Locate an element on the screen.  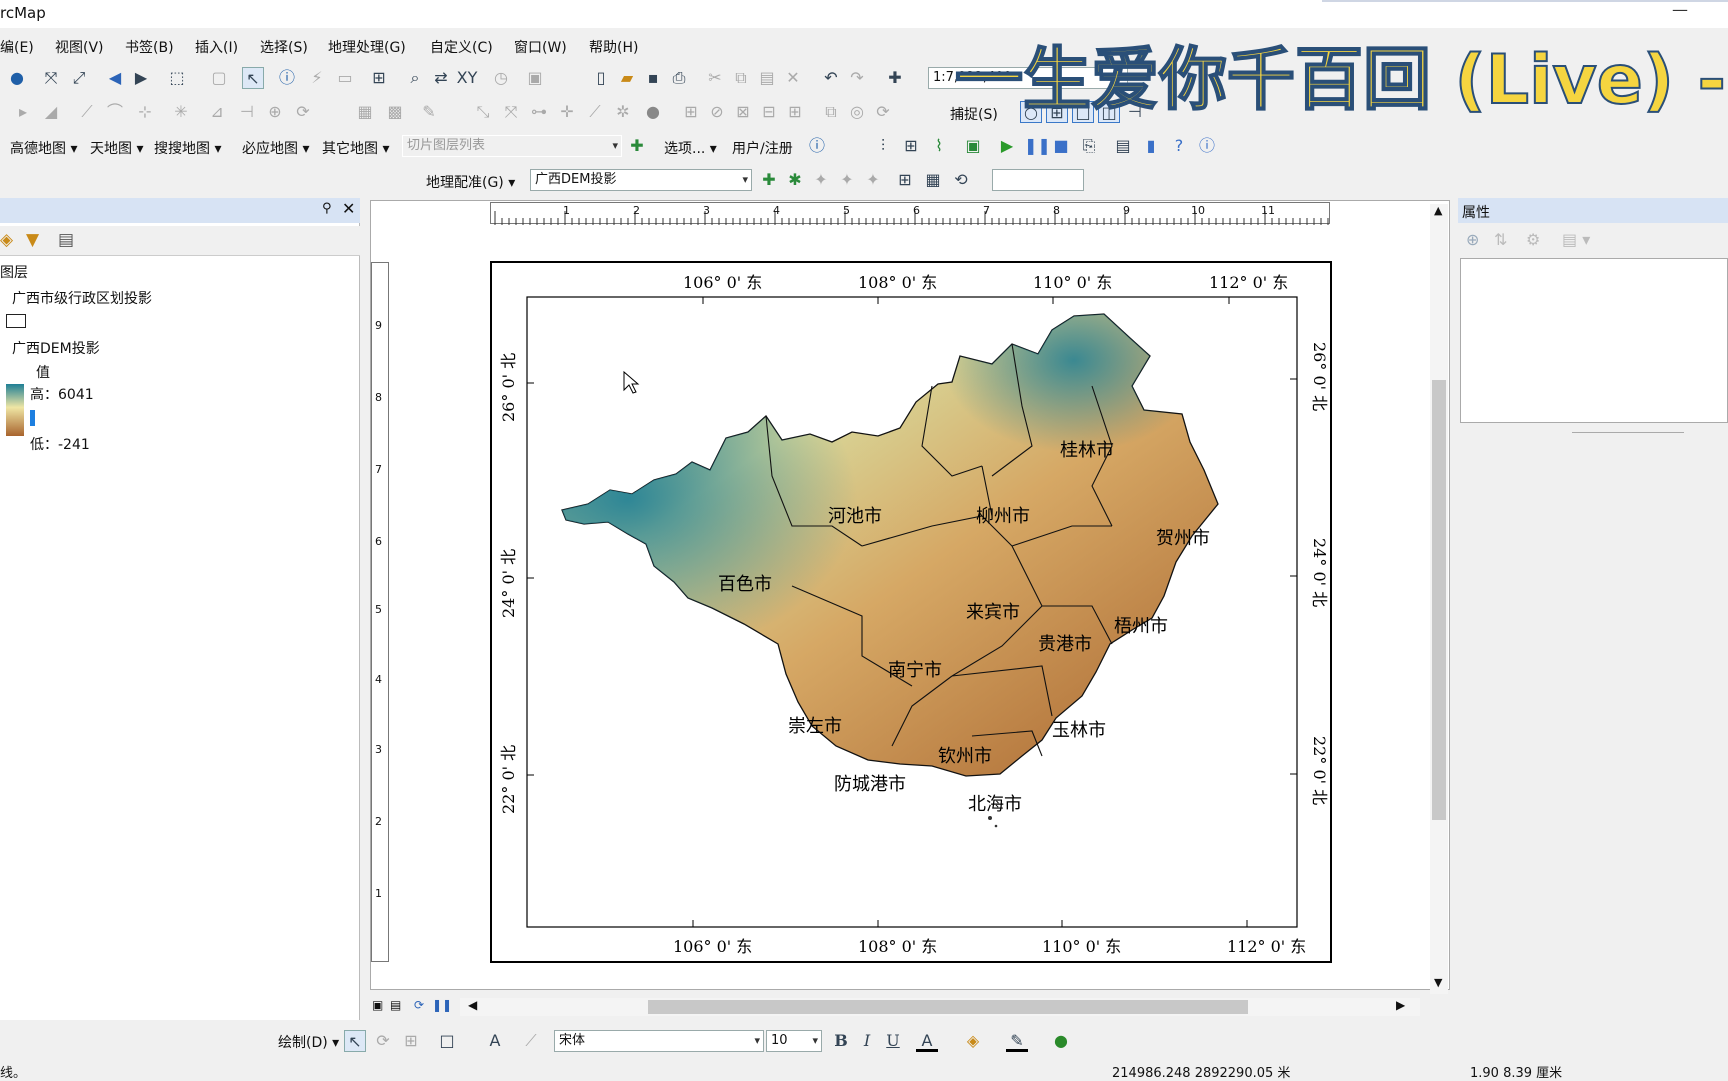
forward-arrow-icon: ▶ is located at coordinates (141, 78).